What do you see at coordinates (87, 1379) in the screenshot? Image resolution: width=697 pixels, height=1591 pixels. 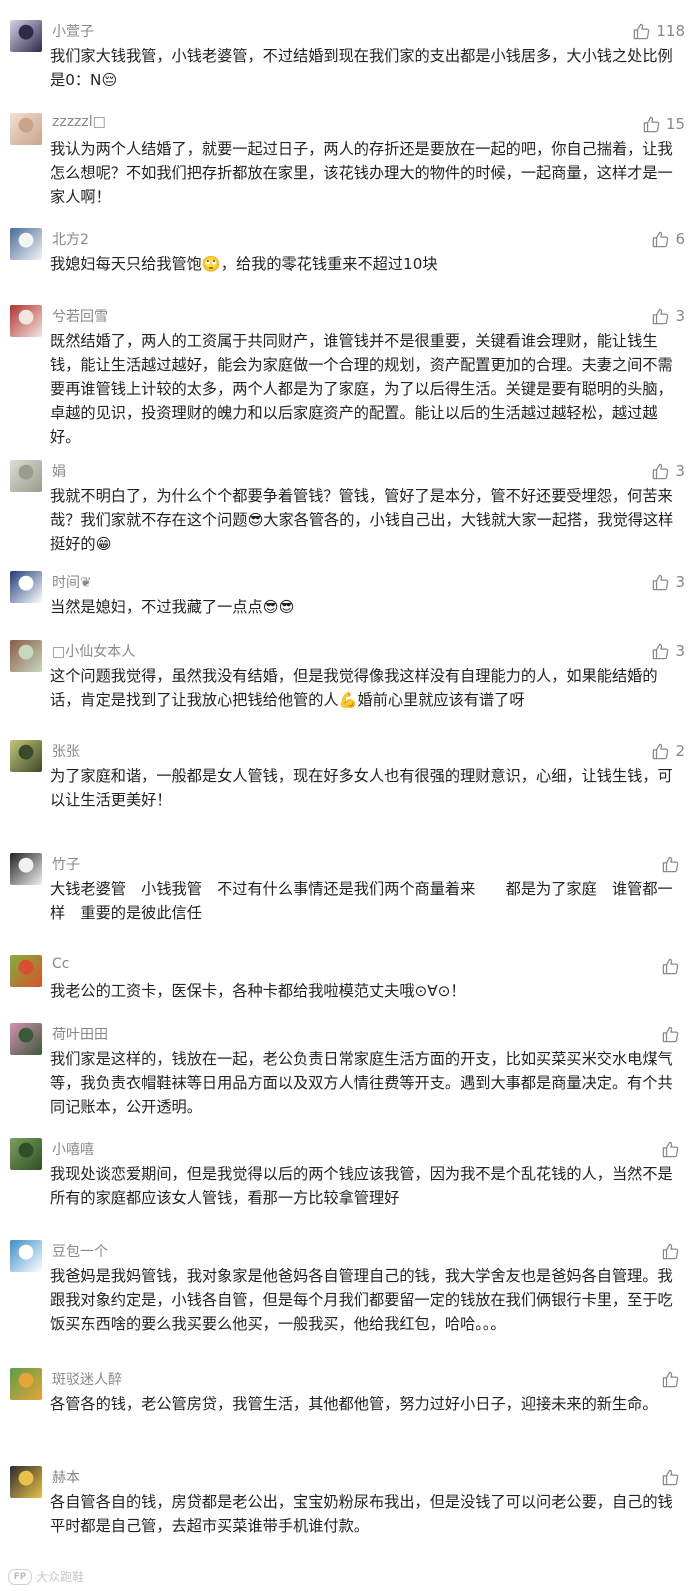 I see `commenter-name: 斑驳迷人醉` at bounding box center [87, 1379].